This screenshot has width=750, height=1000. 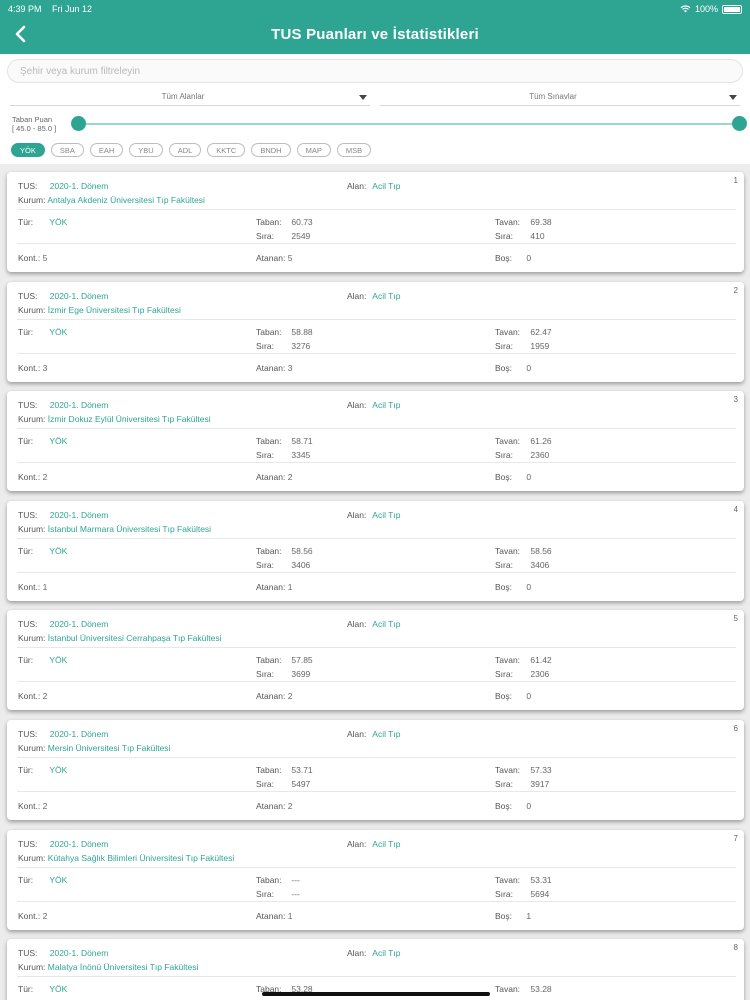 What do you see at coordinates (265, 236) in the screenshot?
I see `min-rank-label: Sıra:` at bounding box center [265, 236].